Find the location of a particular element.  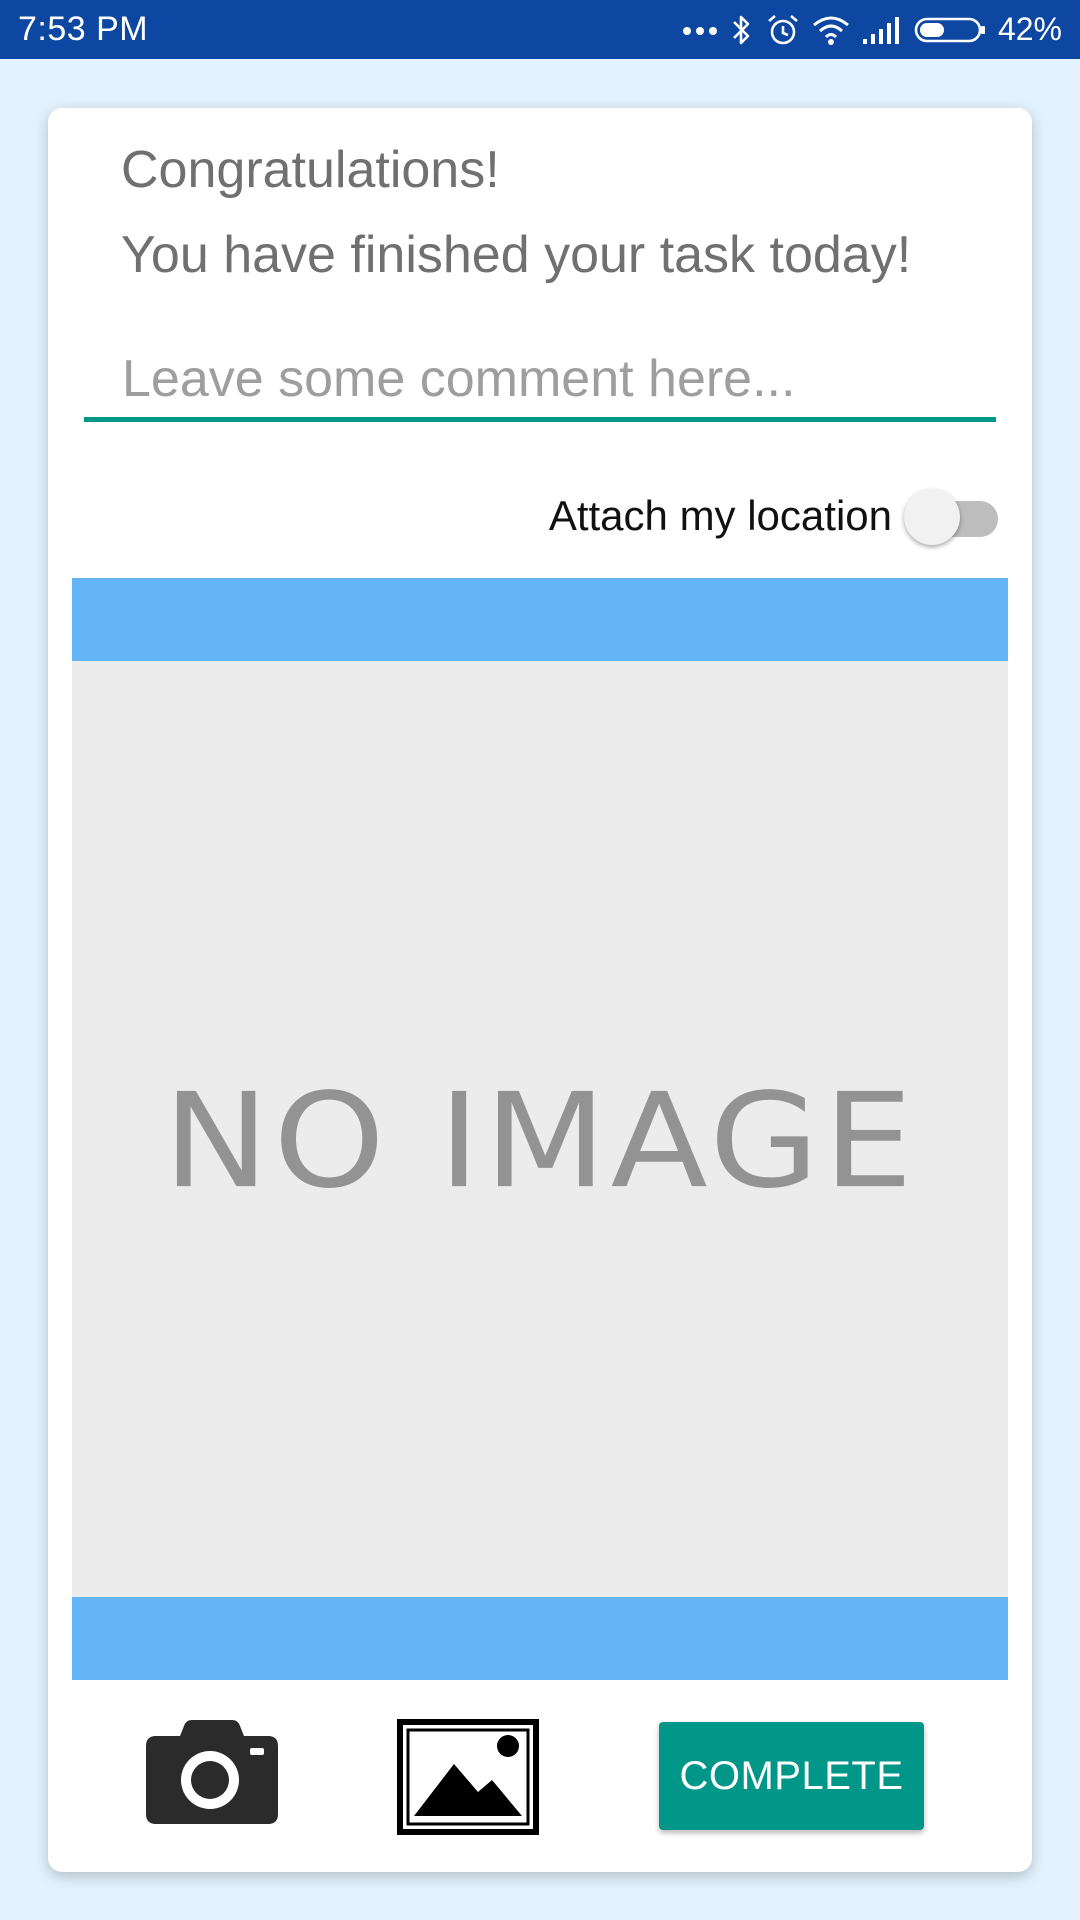

attach-location-row: Attach my location is located at coordinates (774, 516).